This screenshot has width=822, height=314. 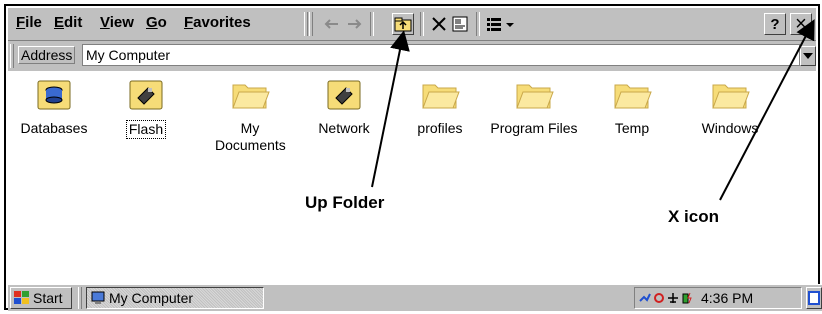 I want to click on up-folder-callout: Up Folder, so click(x=345, y=202).